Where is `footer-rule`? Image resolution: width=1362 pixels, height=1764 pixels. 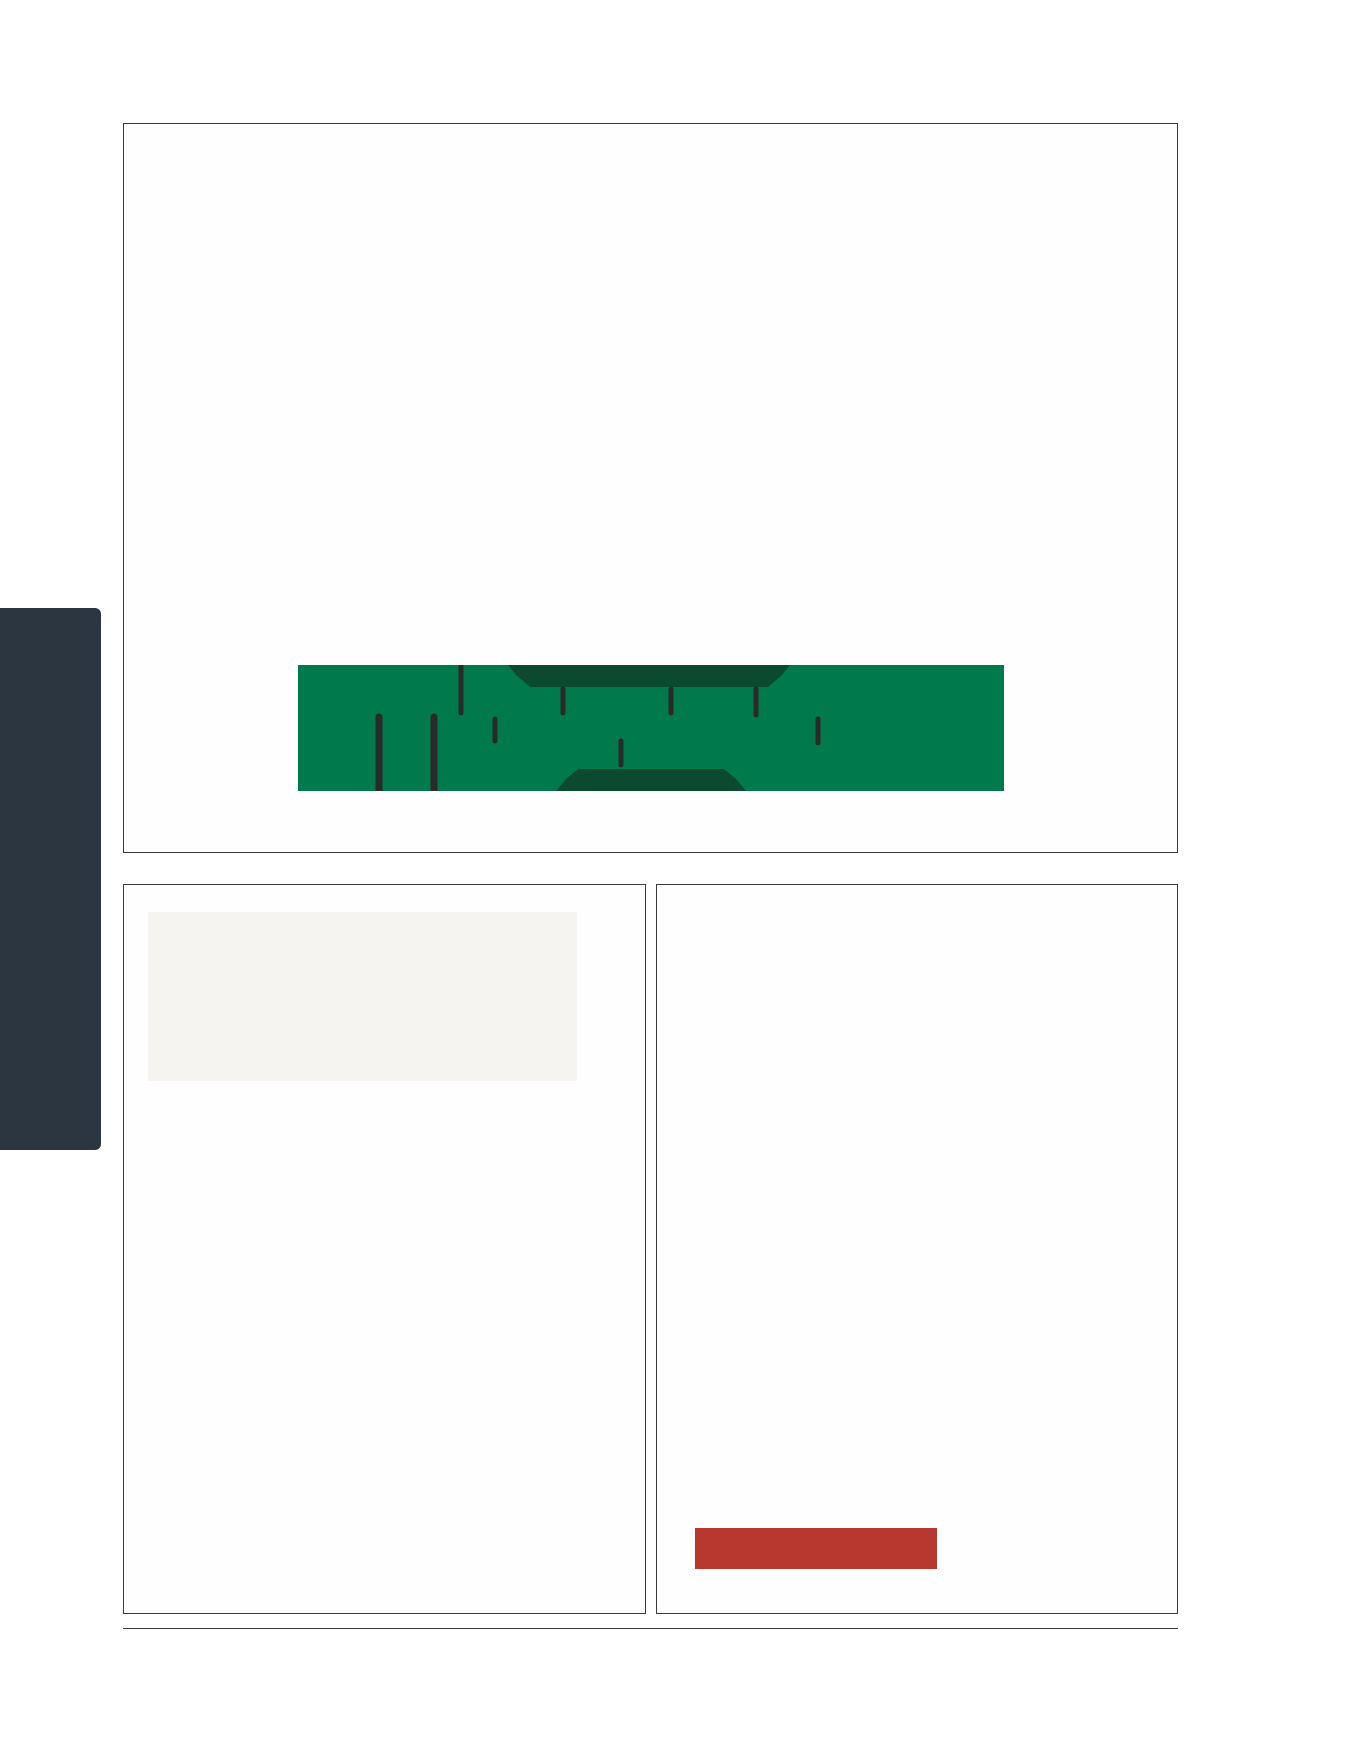
footer-rule is located at coordinates (650, 1628).